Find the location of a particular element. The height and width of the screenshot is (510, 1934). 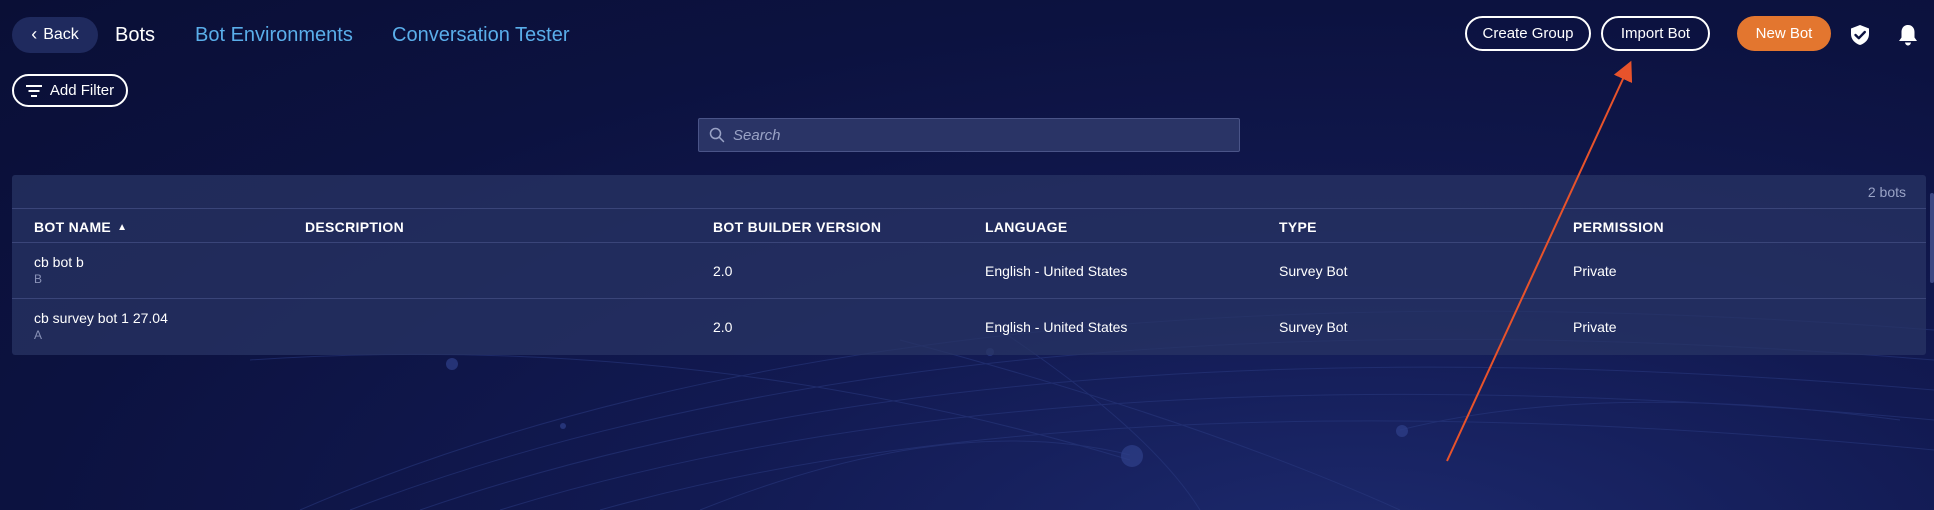

sort-ascending-icon: ▲ is located at coordinates (122, 227).